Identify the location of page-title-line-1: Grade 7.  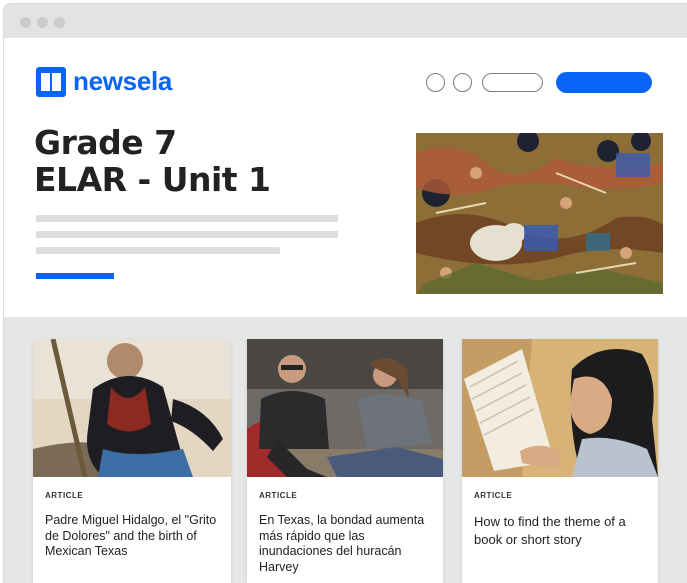
(105, 142).